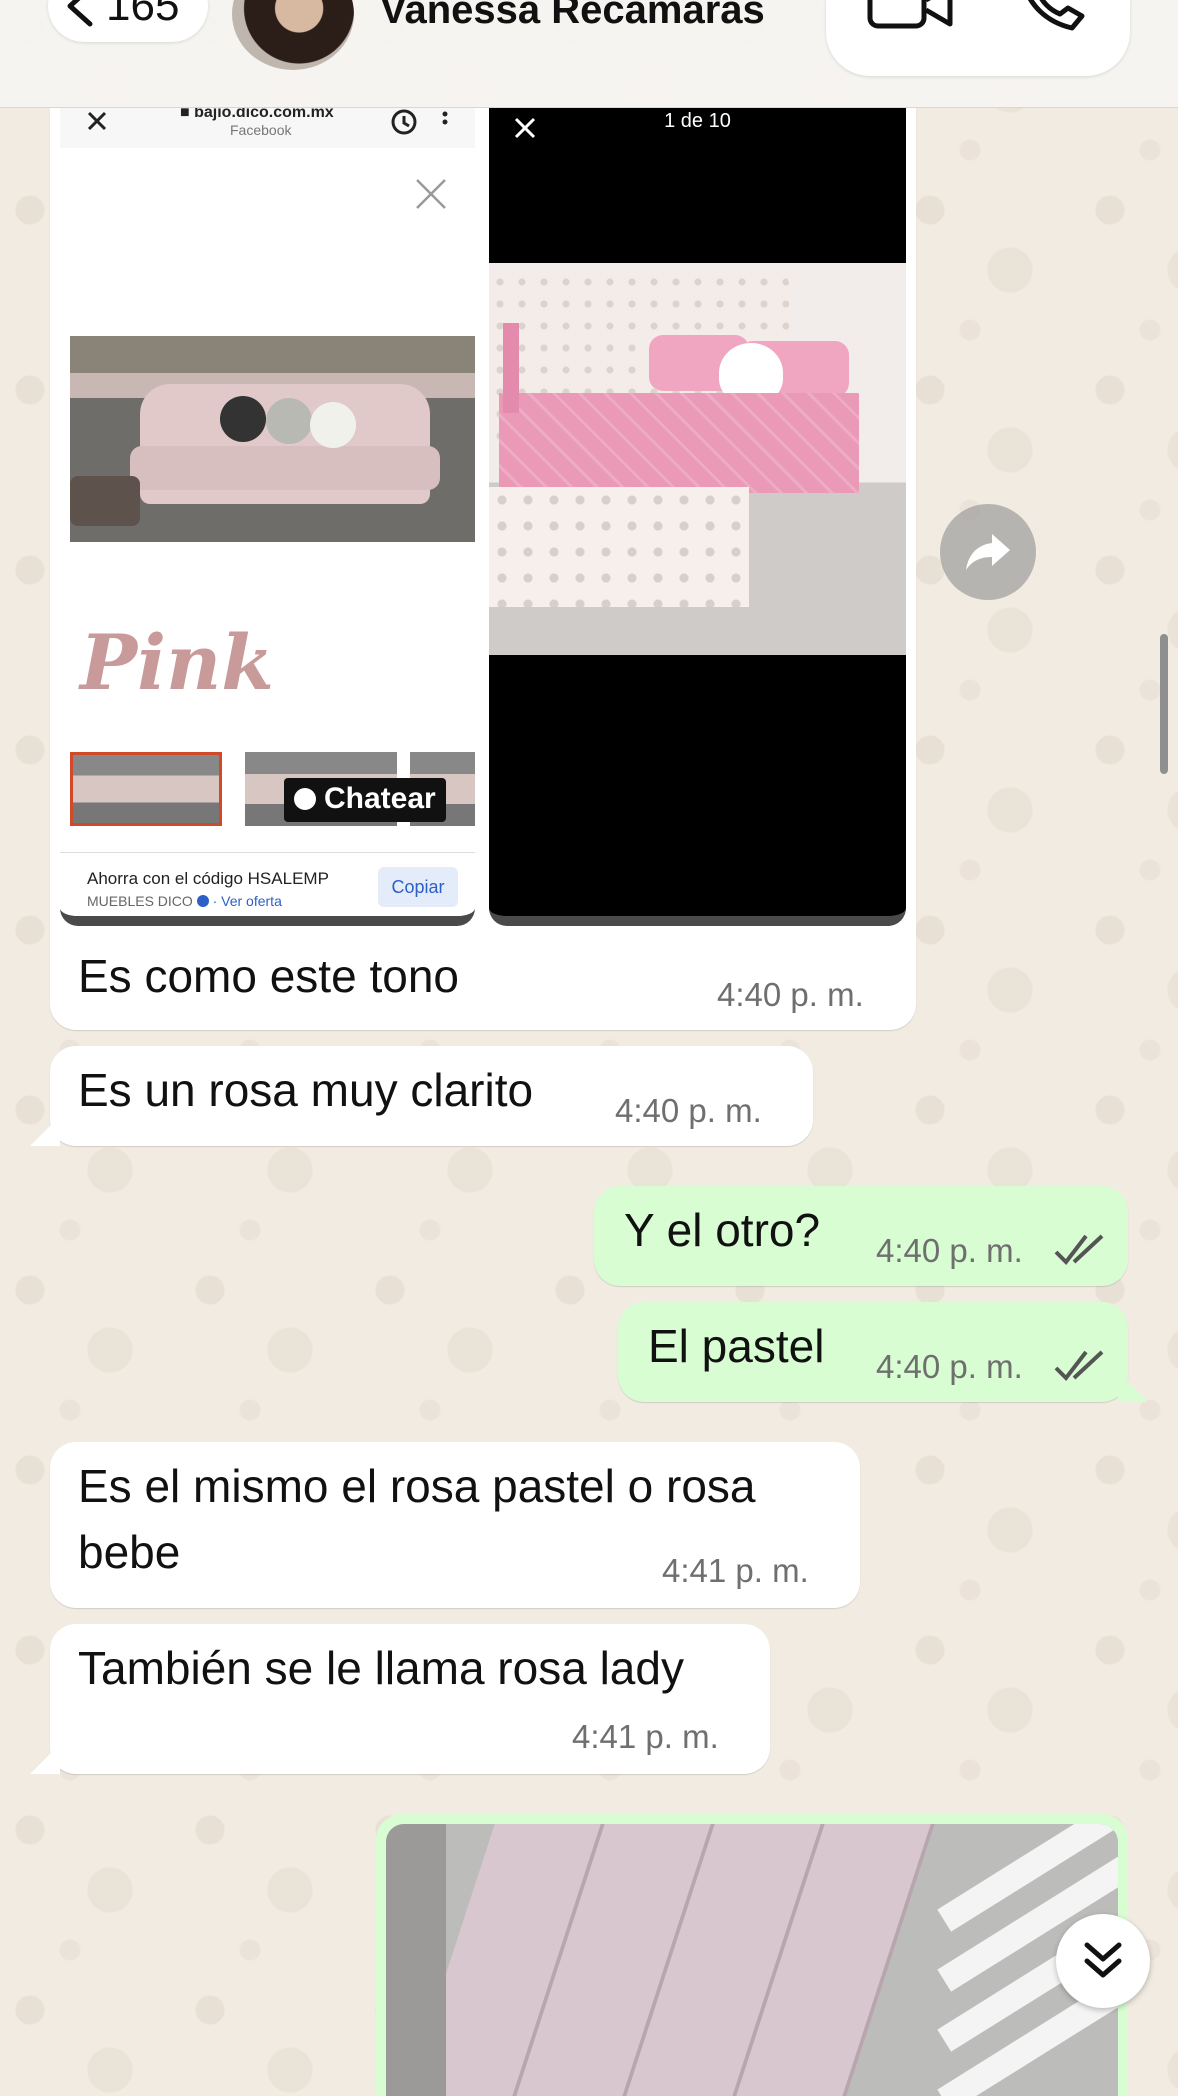  I want to click on browser-bar: ■ bajio.dico.com.mx Facebook, so click(267, 128).